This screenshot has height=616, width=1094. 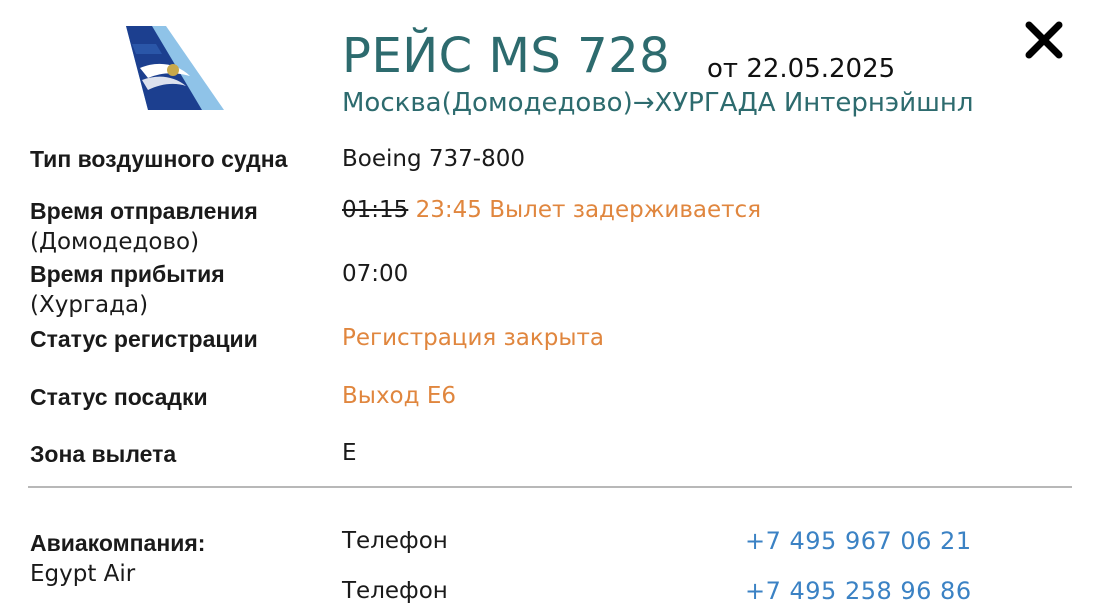 What do you see at coordinates (349, 453) in the screenshot?
I see `zone-value: E` at bounding box center [349, 453].